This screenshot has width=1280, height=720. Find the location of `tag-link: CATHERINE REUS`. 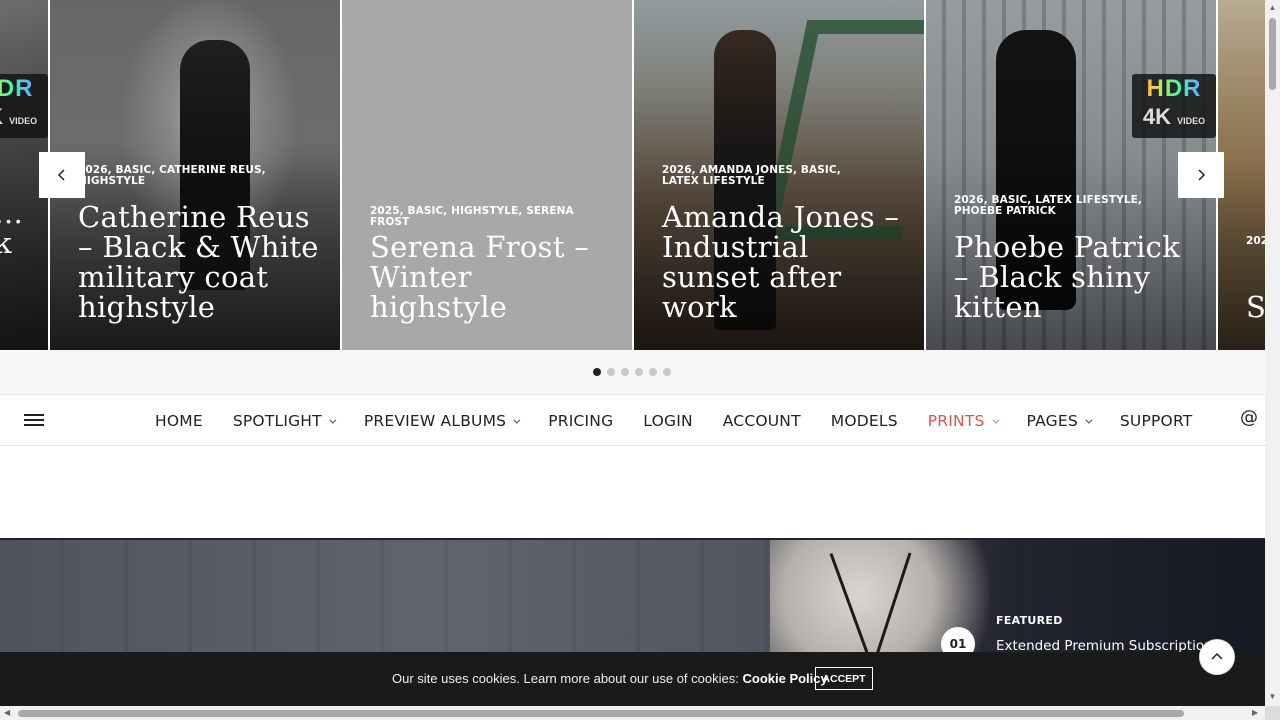

tag-link: CATHERINE REUS is located at coordinates (212, 170).